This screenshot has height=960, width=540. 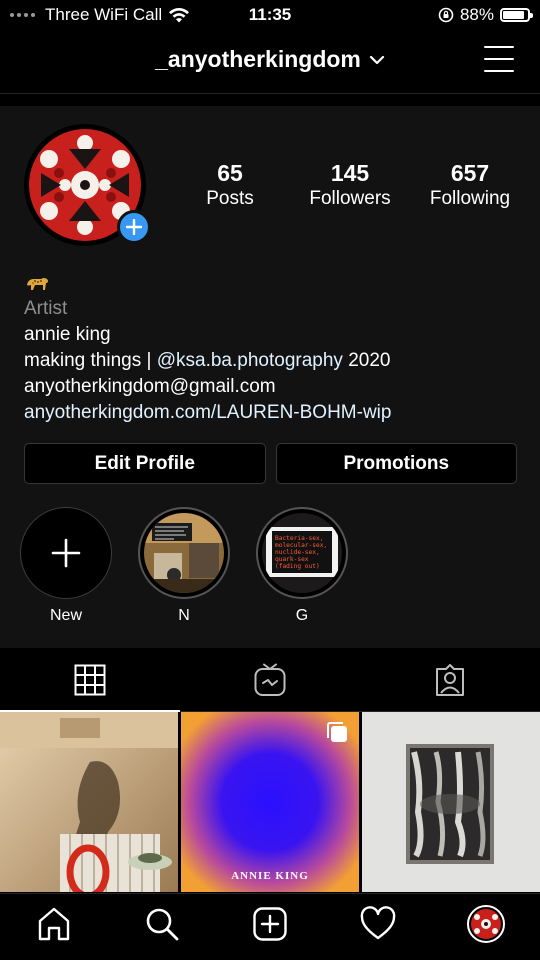 I want to click on status-right: 88%, so click(x=485, y=15).